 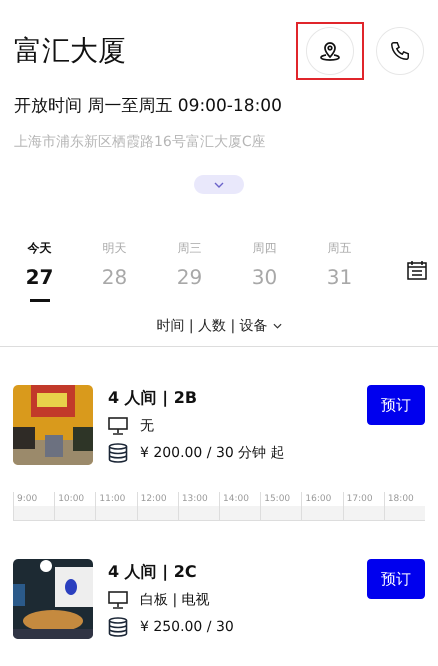 What do you see at coordinates (339, 271) in the screenshot?
I see `date-tab: 周五 31` at bounding box center [339, 271].